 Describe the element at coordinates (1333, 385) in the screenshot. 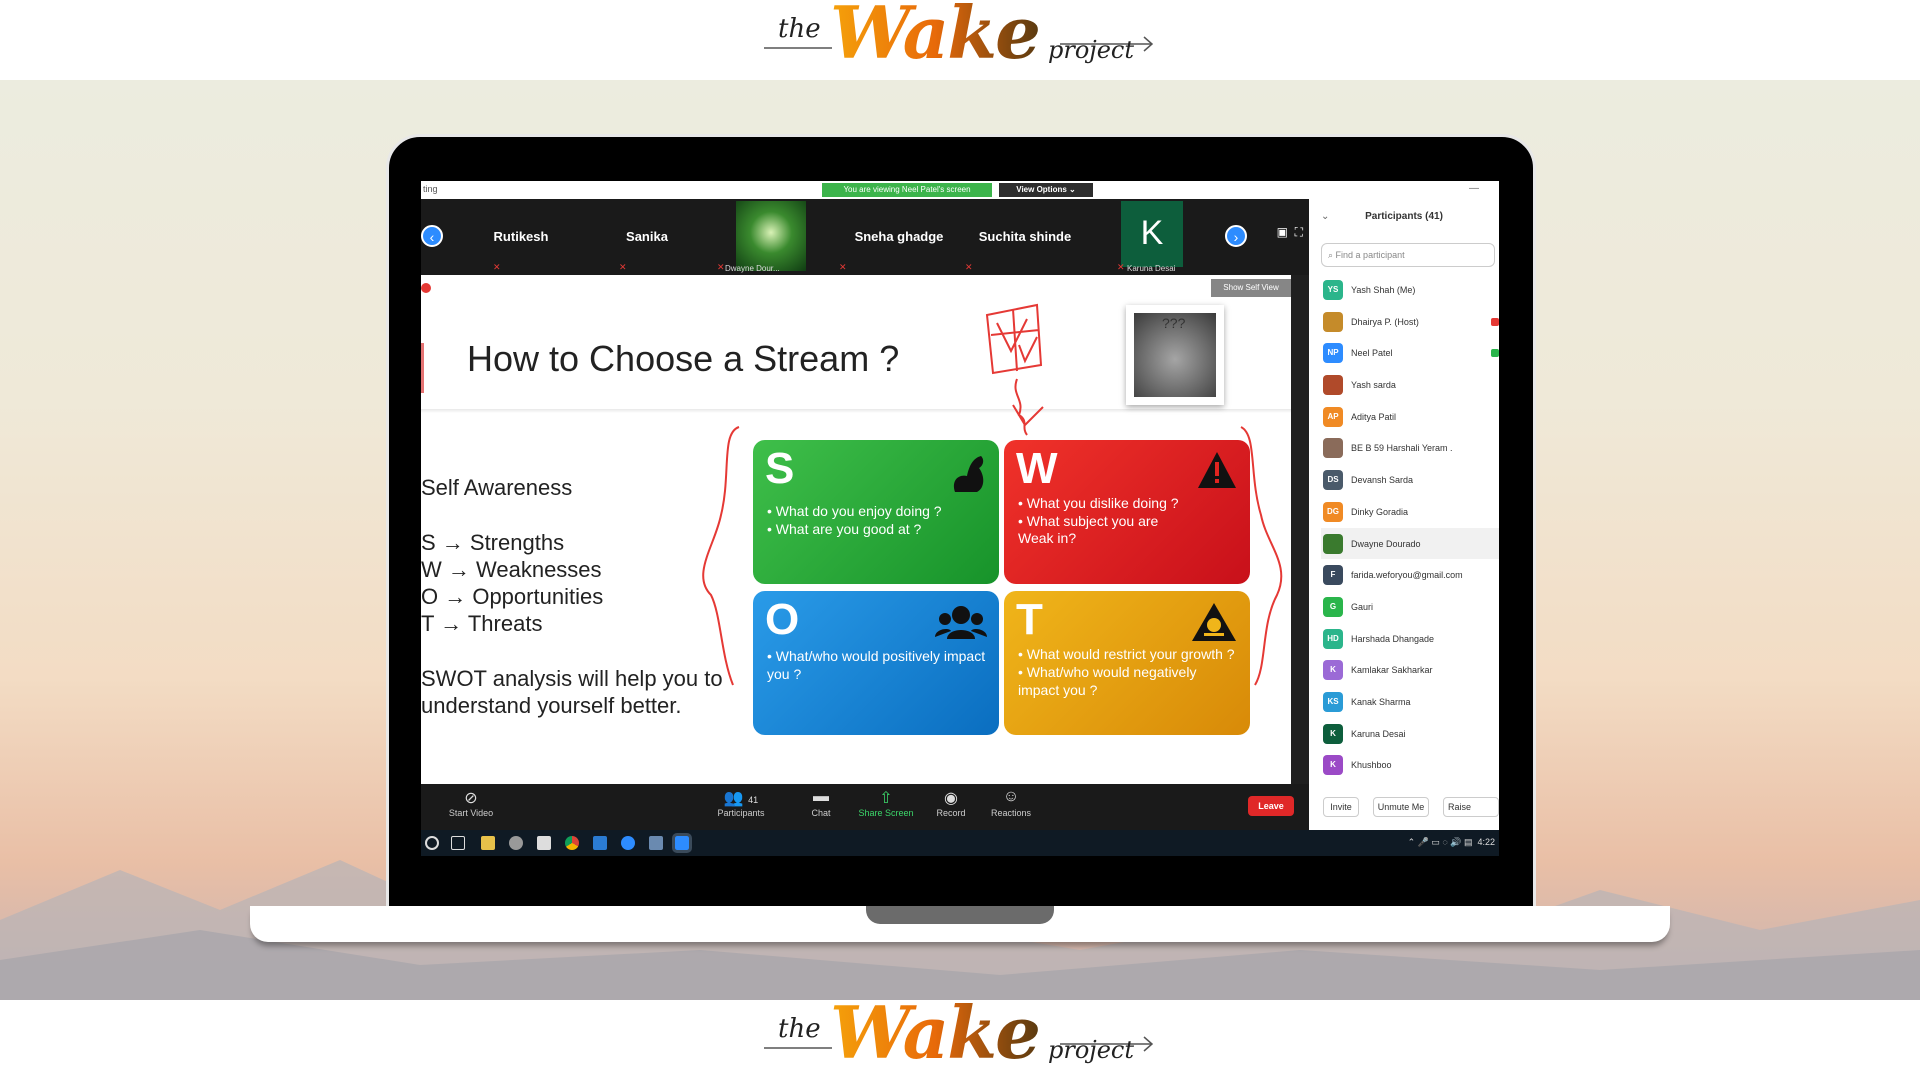

I see `participant-avatar` at that location.